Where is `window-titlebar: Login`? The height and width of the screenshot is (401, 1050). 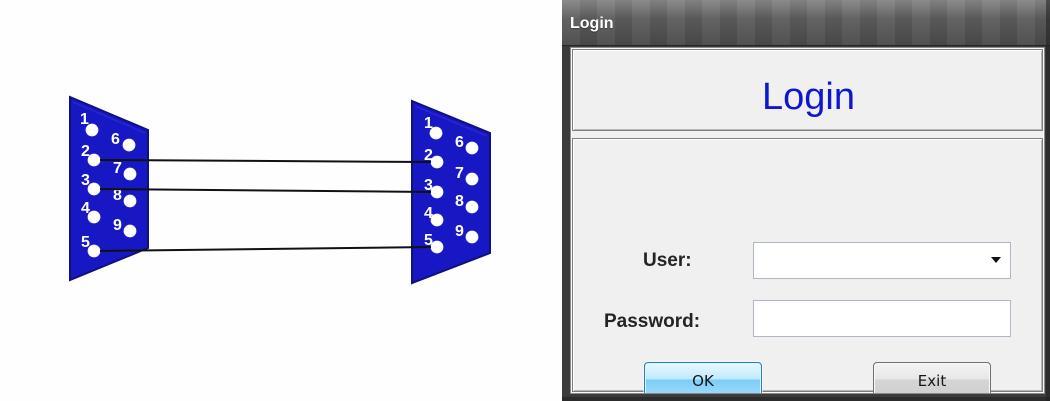
window-titlebar: Login is located at coordinates (806, 23).